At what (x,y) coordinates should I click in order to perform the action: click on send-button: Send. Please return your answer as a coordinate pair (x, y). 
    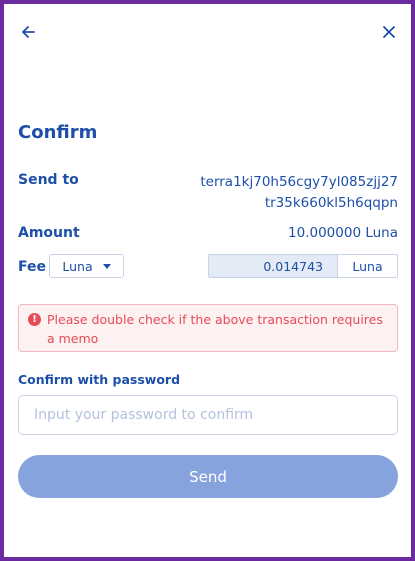
    Looking at the image, I should click on (208, 476).